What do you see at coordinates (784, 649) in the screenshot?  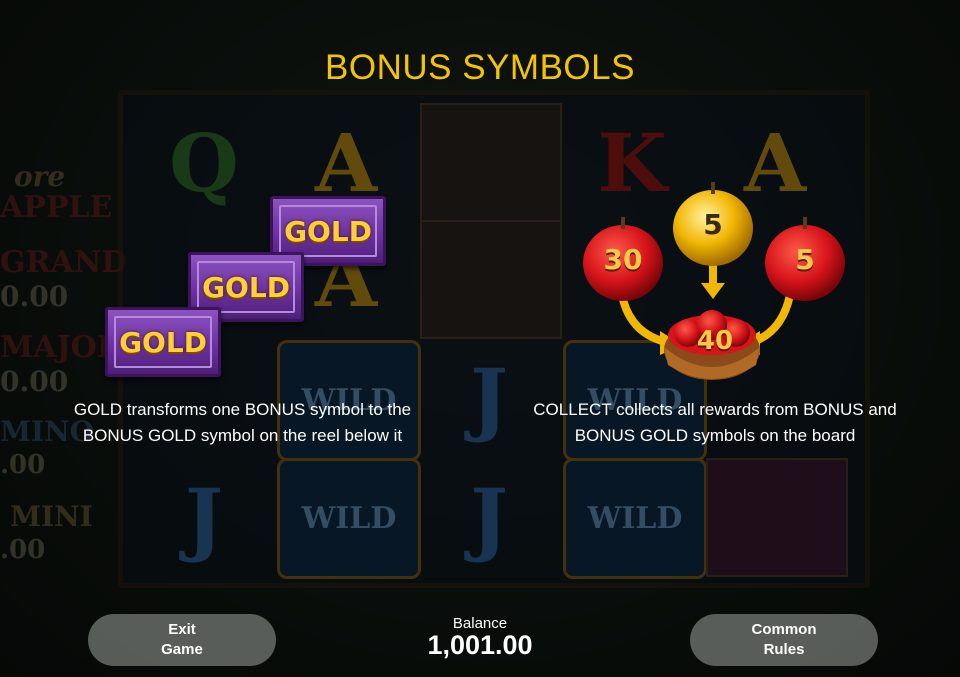 I see `common-rules-label: Rules` at bounding box center [784, 649].